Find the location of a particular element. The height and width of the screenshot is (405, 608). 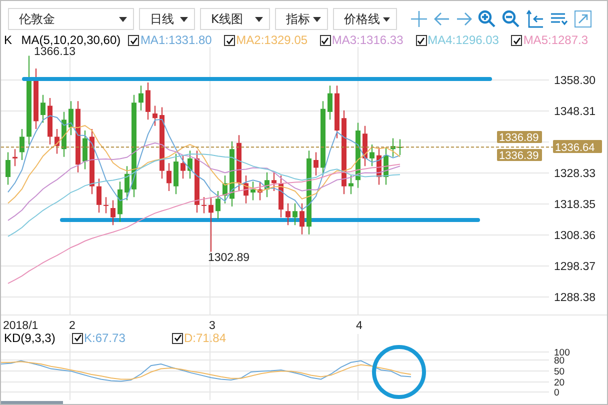

price-tag: 1336.89 is located at coordinates (519, 137).